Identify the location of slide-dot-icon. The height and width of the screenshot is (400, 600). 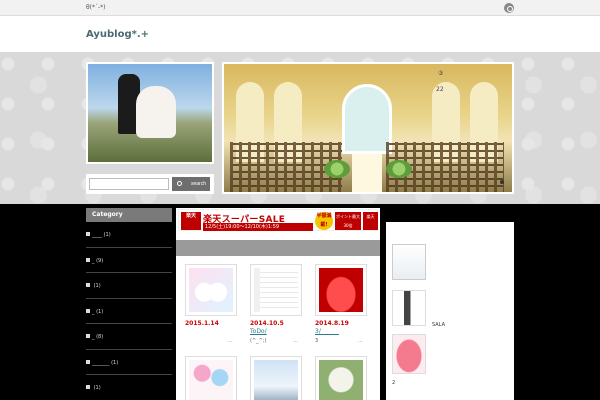
(502, 182).